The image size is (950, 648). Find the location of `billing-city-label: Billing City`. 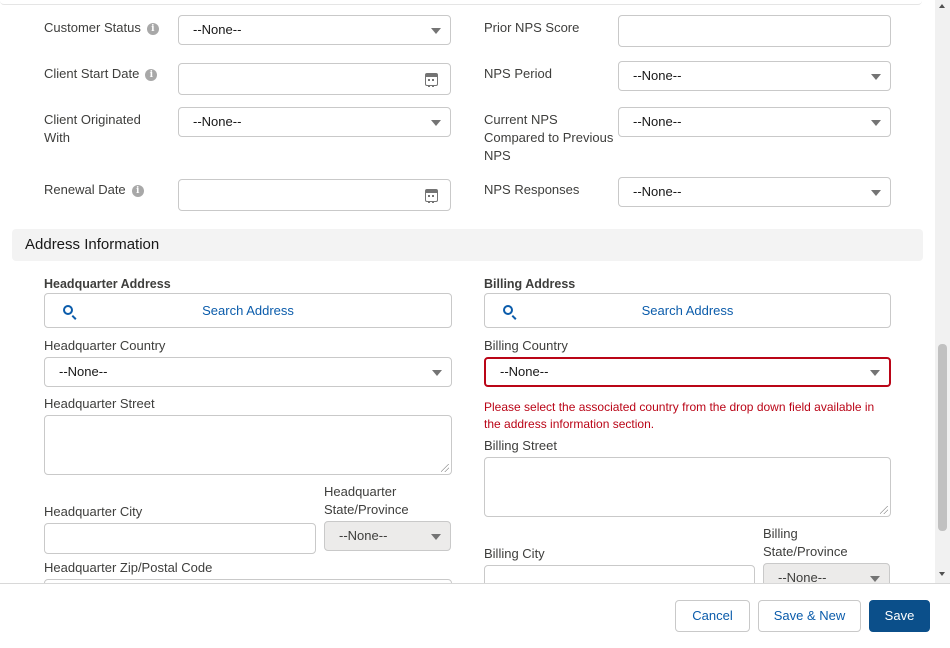

billing-city-label: Billing City is located at coordinates (514, 553).